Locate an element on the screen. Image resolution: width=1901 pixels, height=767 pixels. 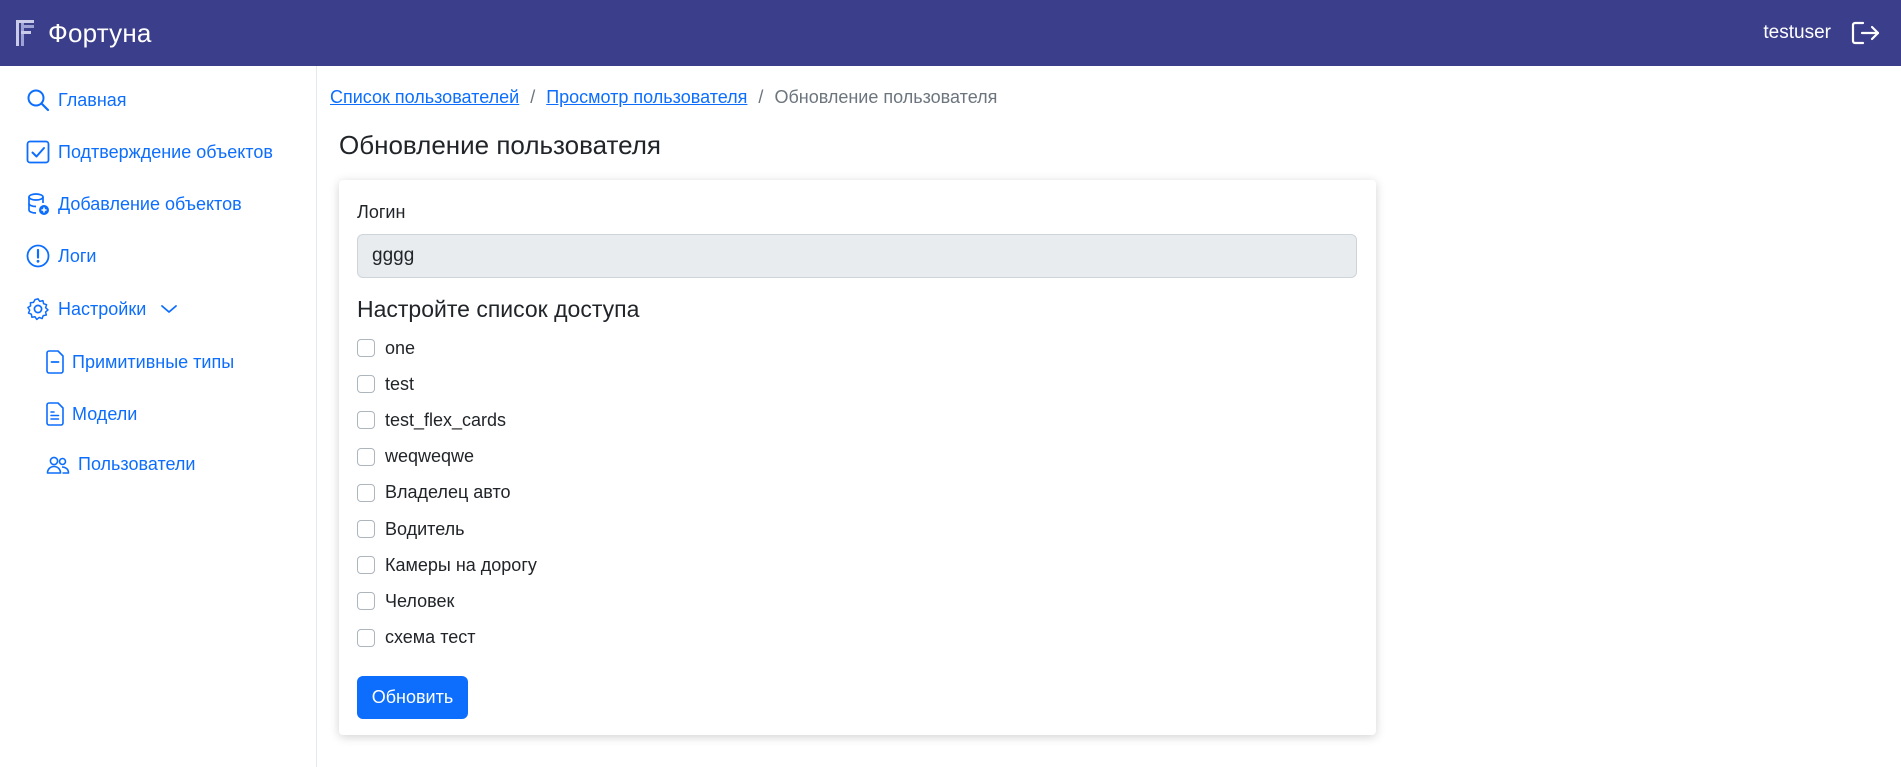
sidebar-item-home: Главная is located at coordinates (76, 100).